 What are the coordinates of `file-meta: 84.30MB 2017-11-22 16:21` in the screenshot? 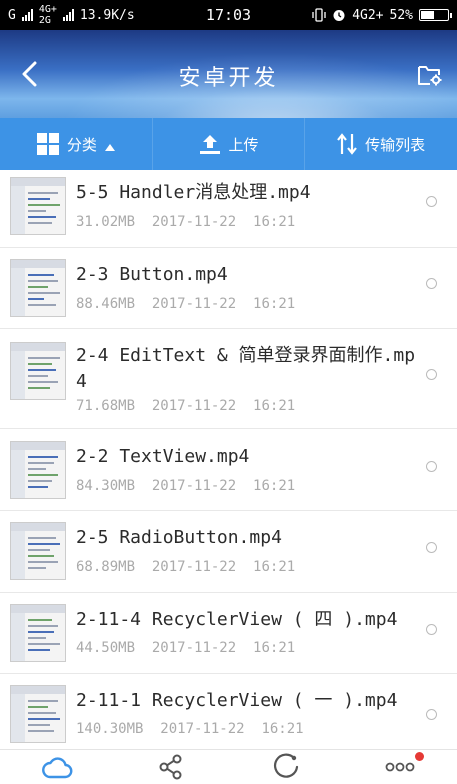 It's located at (185, 486).